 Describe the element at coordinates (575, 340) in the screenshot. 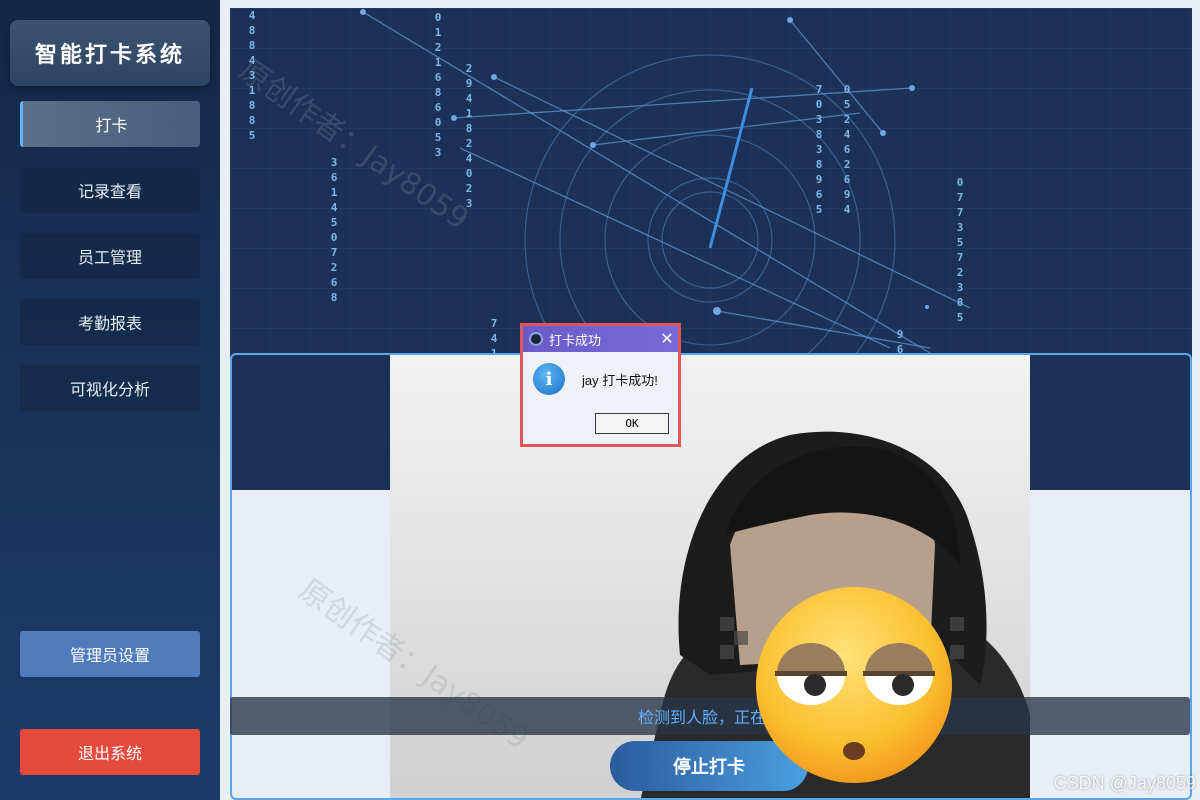

I see `dialog-title: 打卡成功` at that location.